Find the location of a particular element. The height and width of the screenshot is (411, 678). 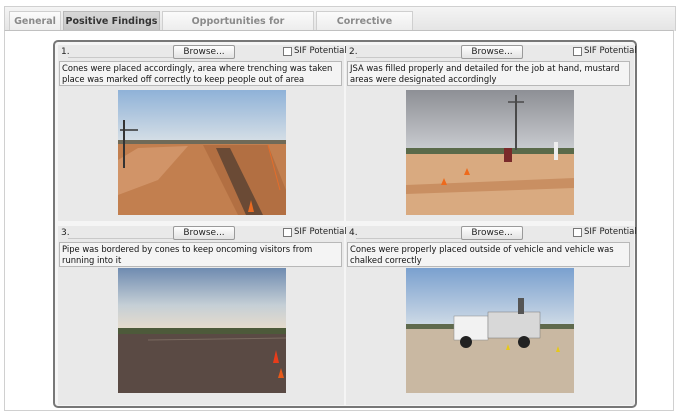

cell-header: 4. Browse... SIF Potential is located at coordinates (491, 233).